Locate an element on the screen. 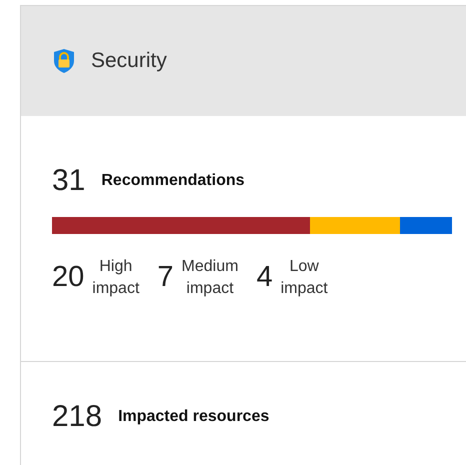 The image size is (466, 465). impact-count: 20 is located at coordinates (68, 277).